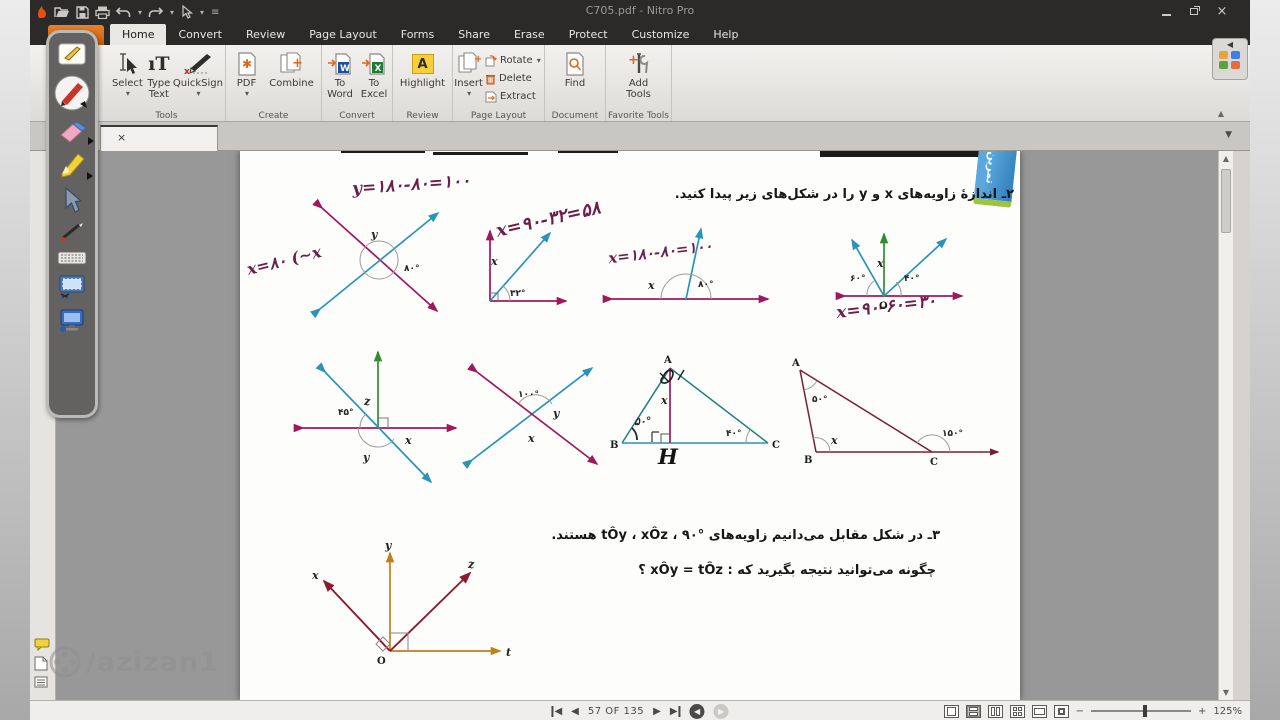 The image size is (1280, 720). What do you see at coordinates (529, 34) in the screenshot?
I see `tab-erase: Erase` at bounding box center [529, 34].